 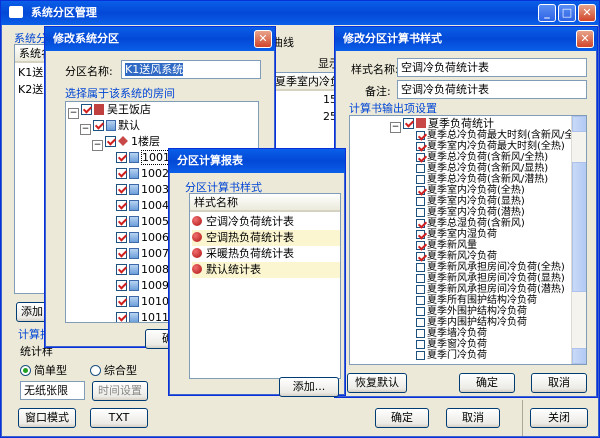 I want to click on partition-name-input: K1送风系统, so click(x=191, y=69).